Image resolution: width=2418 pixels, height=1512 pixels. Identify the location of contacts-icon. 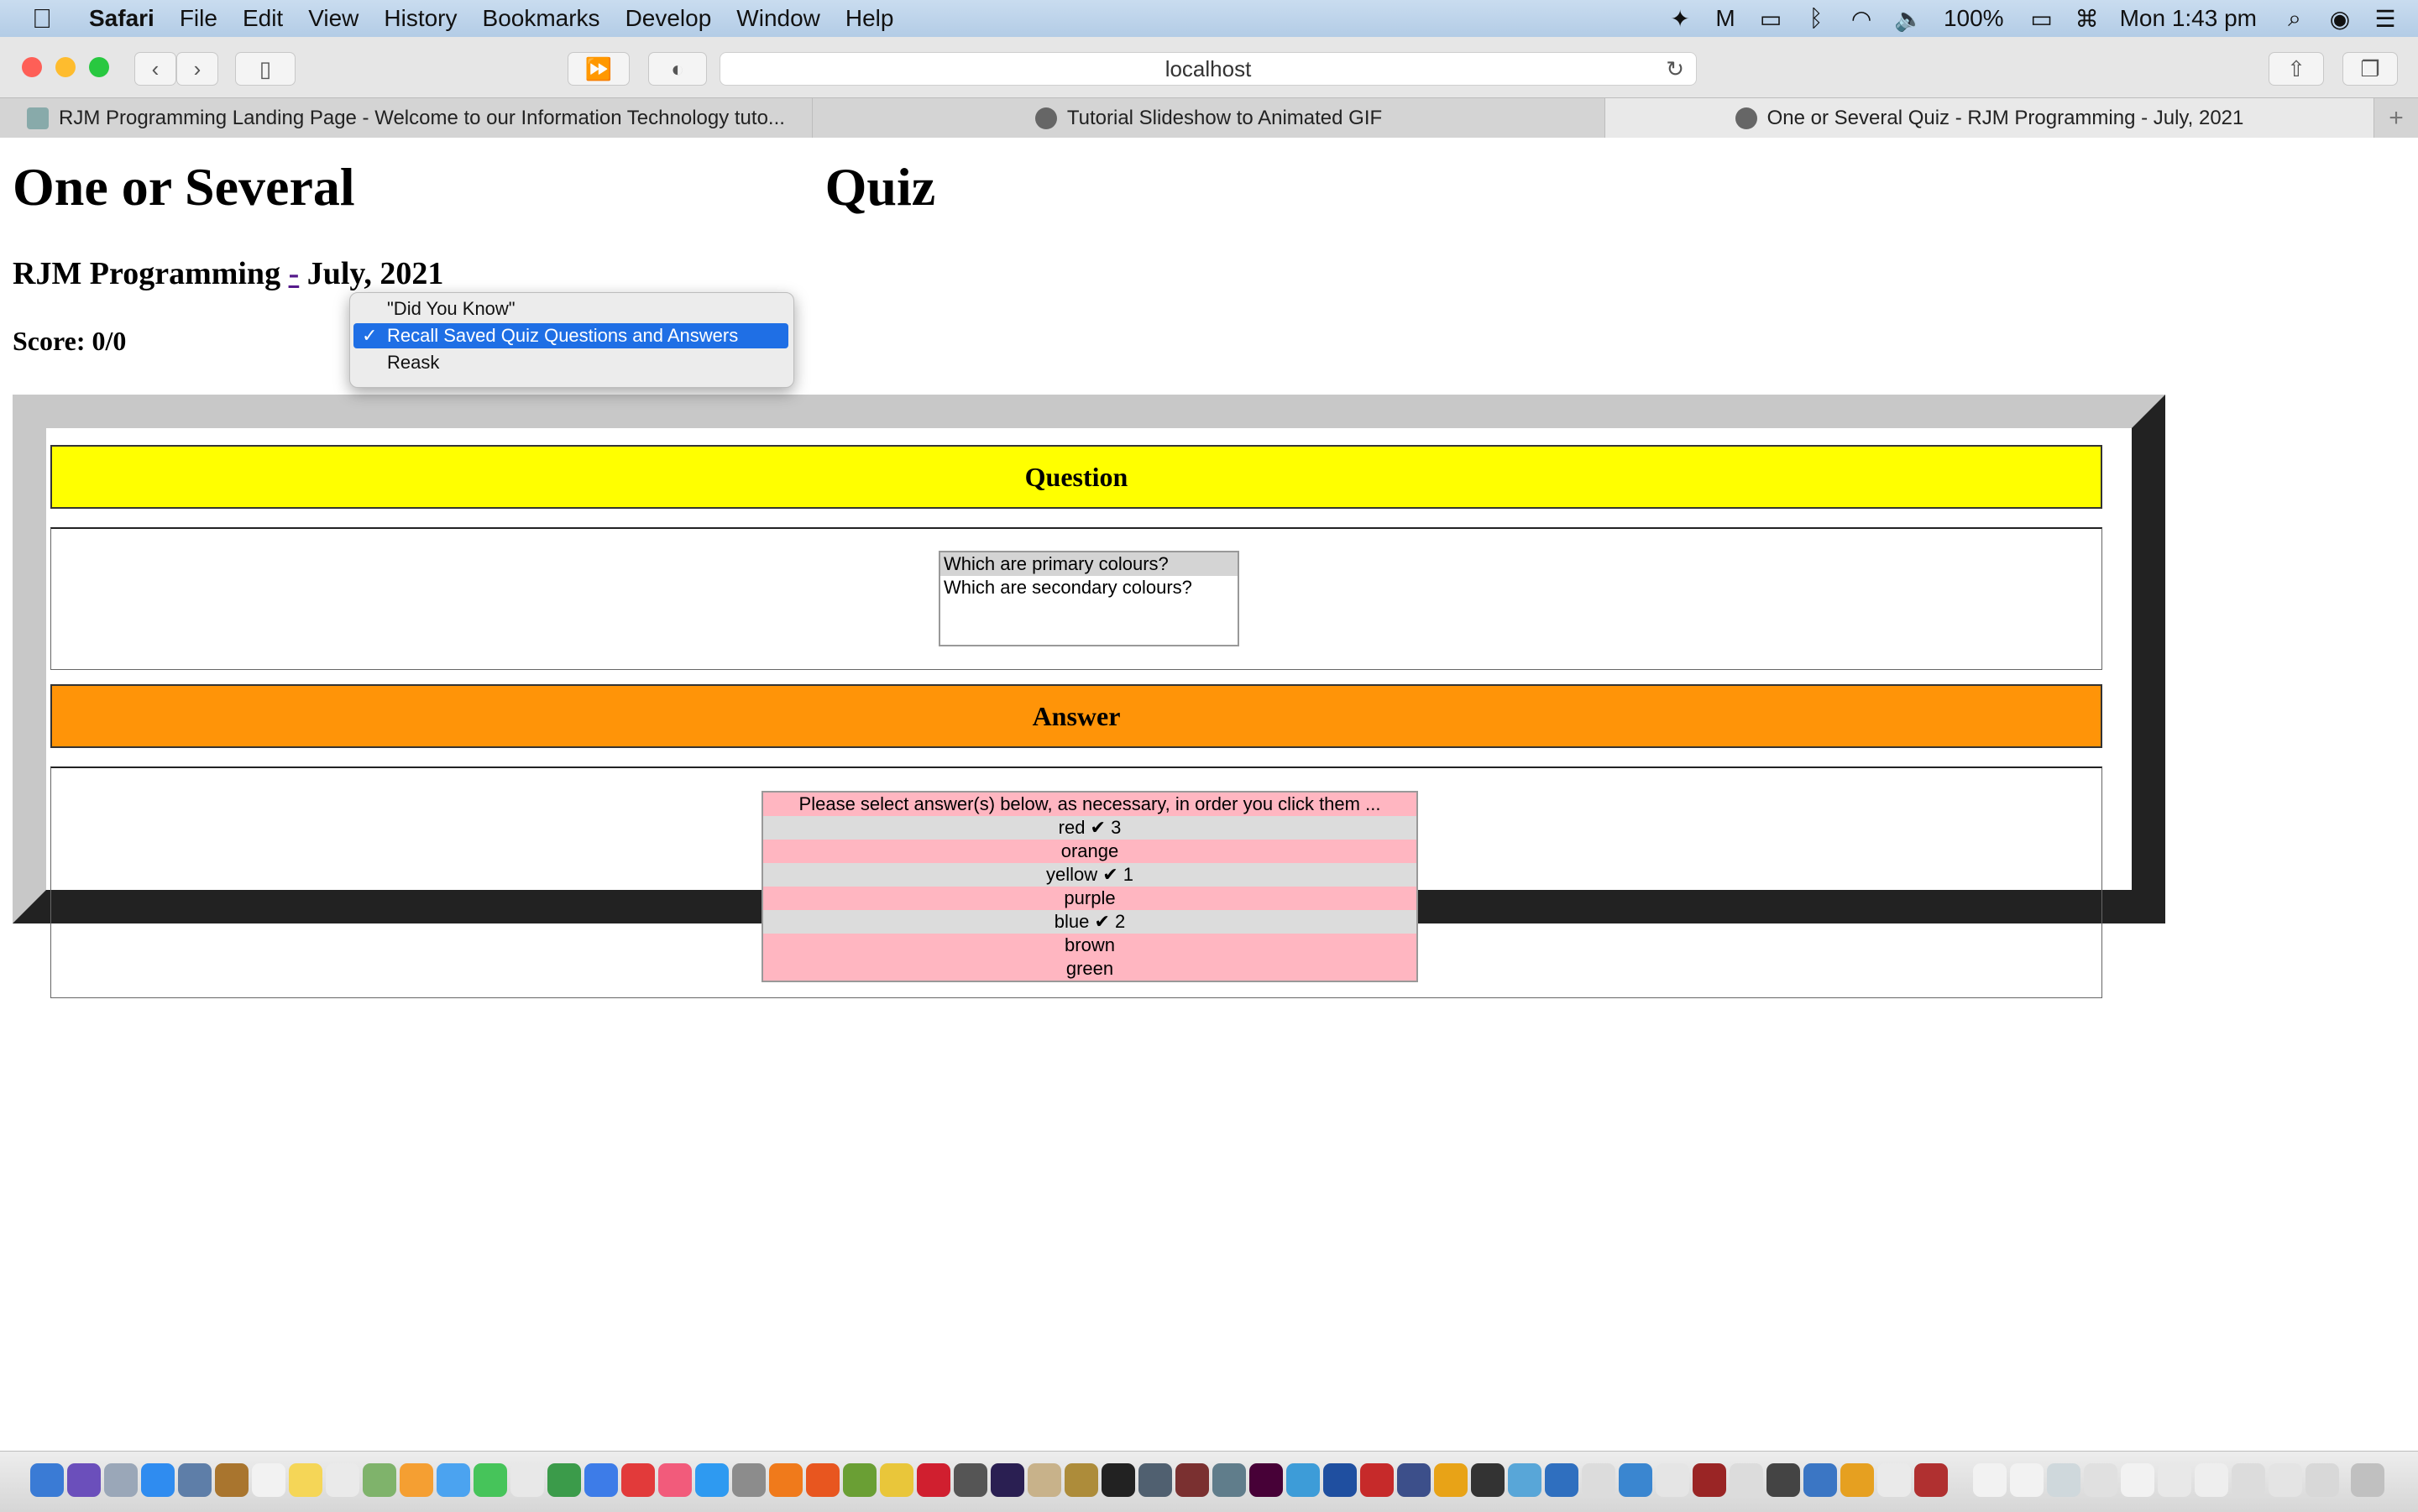
(232, 1480).